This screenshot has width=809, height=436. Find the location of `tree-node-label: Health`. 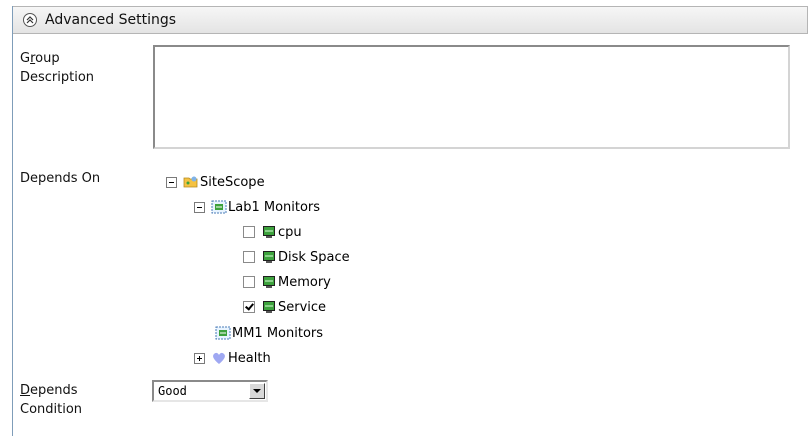

tree-node-label: Health is located at coordinates (249, 358).